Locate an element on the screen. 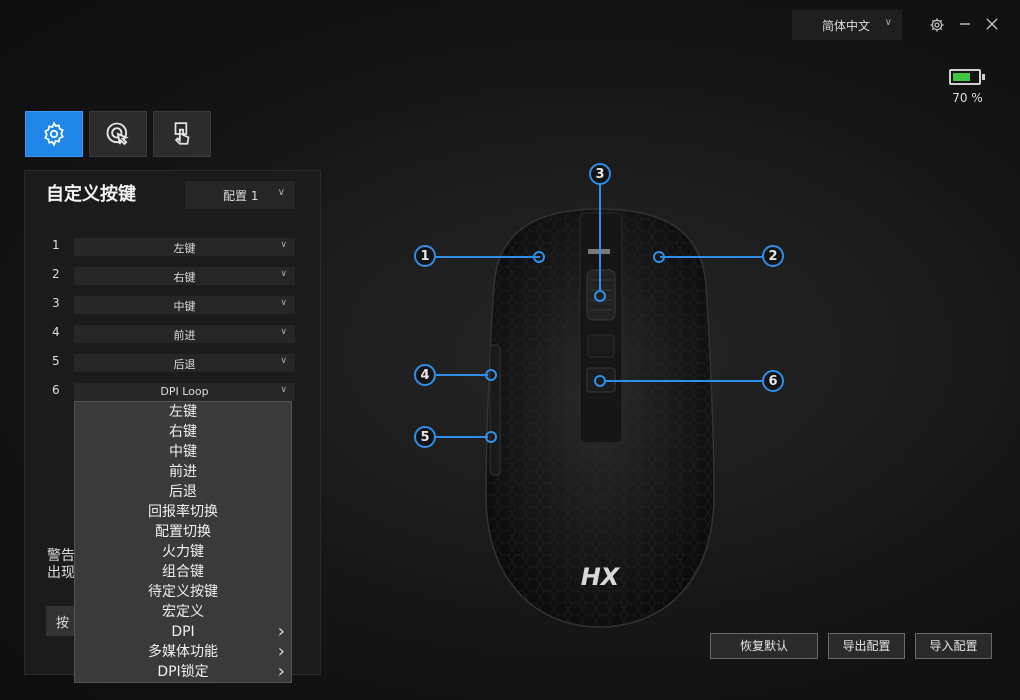 Image resolution: width=1020 pixels, height=700 pixels. dropdown-item-label: 左键 is located at coordinates (183, 412).